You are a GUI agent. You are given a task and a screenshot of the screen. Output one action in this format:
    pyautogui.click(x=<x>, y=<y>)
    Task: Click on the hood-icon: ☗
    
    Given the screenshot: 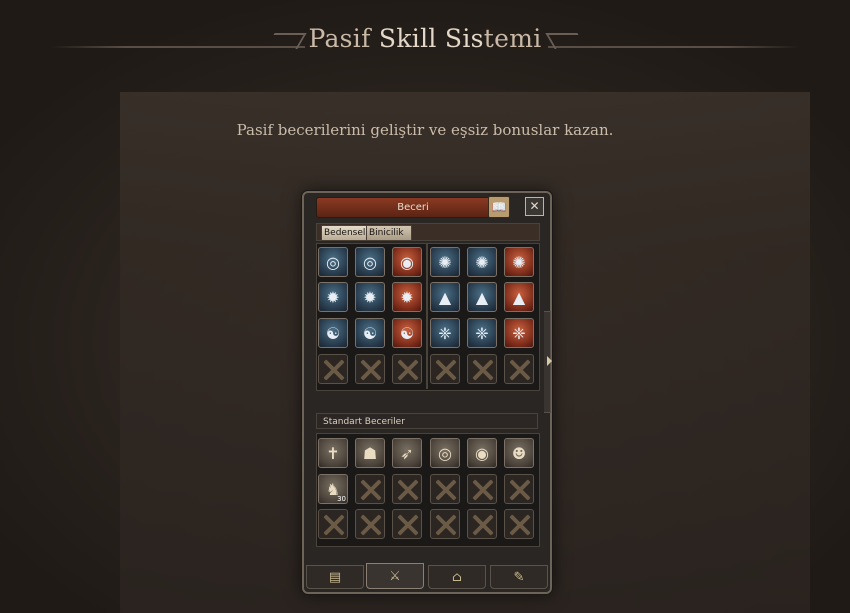 What is the action you would take?
    pyautogui.click(x=370, y=453)
    